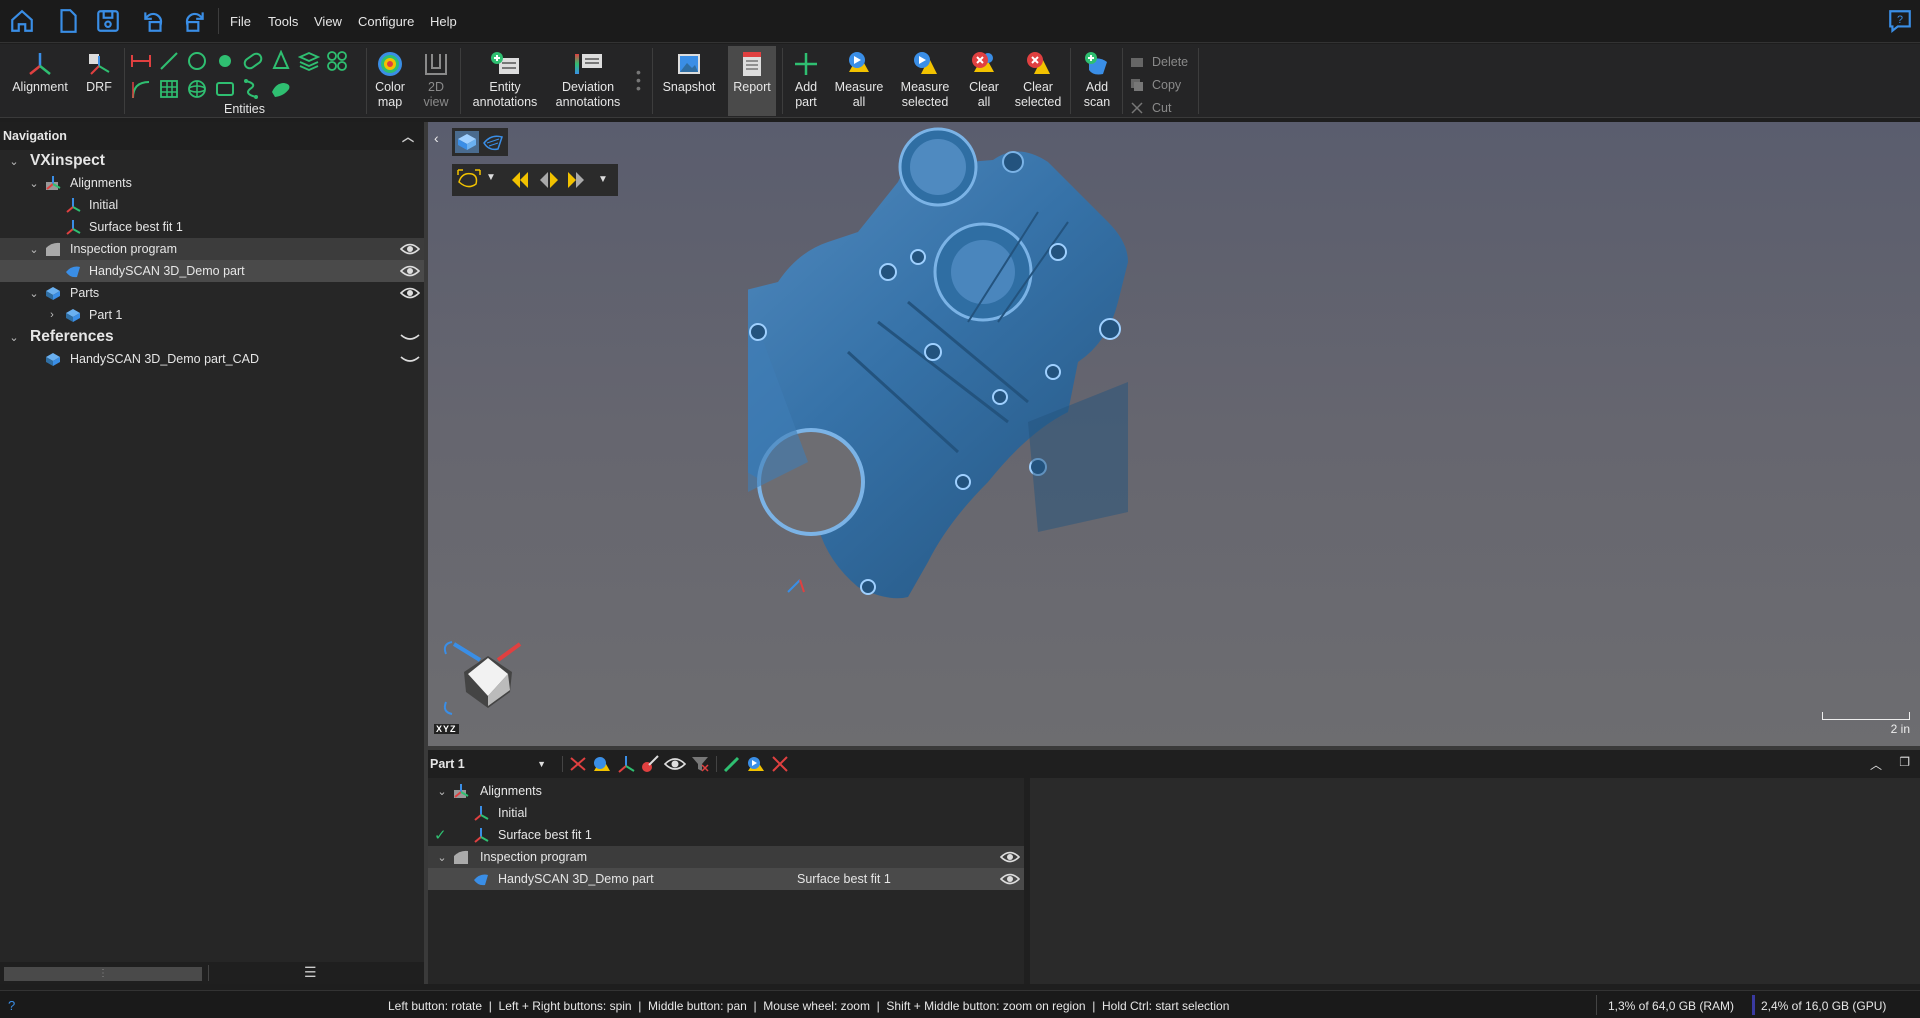 This screenshot has width=1920, height=1018. I want to click on horizontal-scrollbar: ⋮, so click(103, 974).